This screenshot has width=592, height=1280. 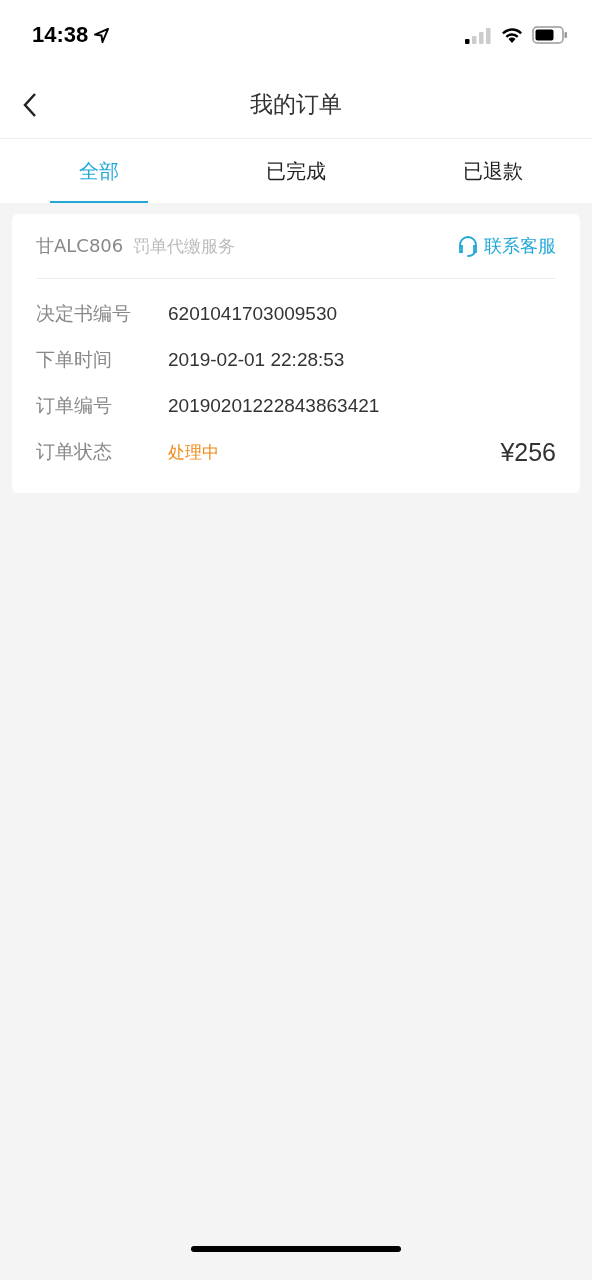 What do you see at coordinates (274, 406) in the screenshot?
I see `field-value: 20190201222843863421` at bounding box center [274, 406].